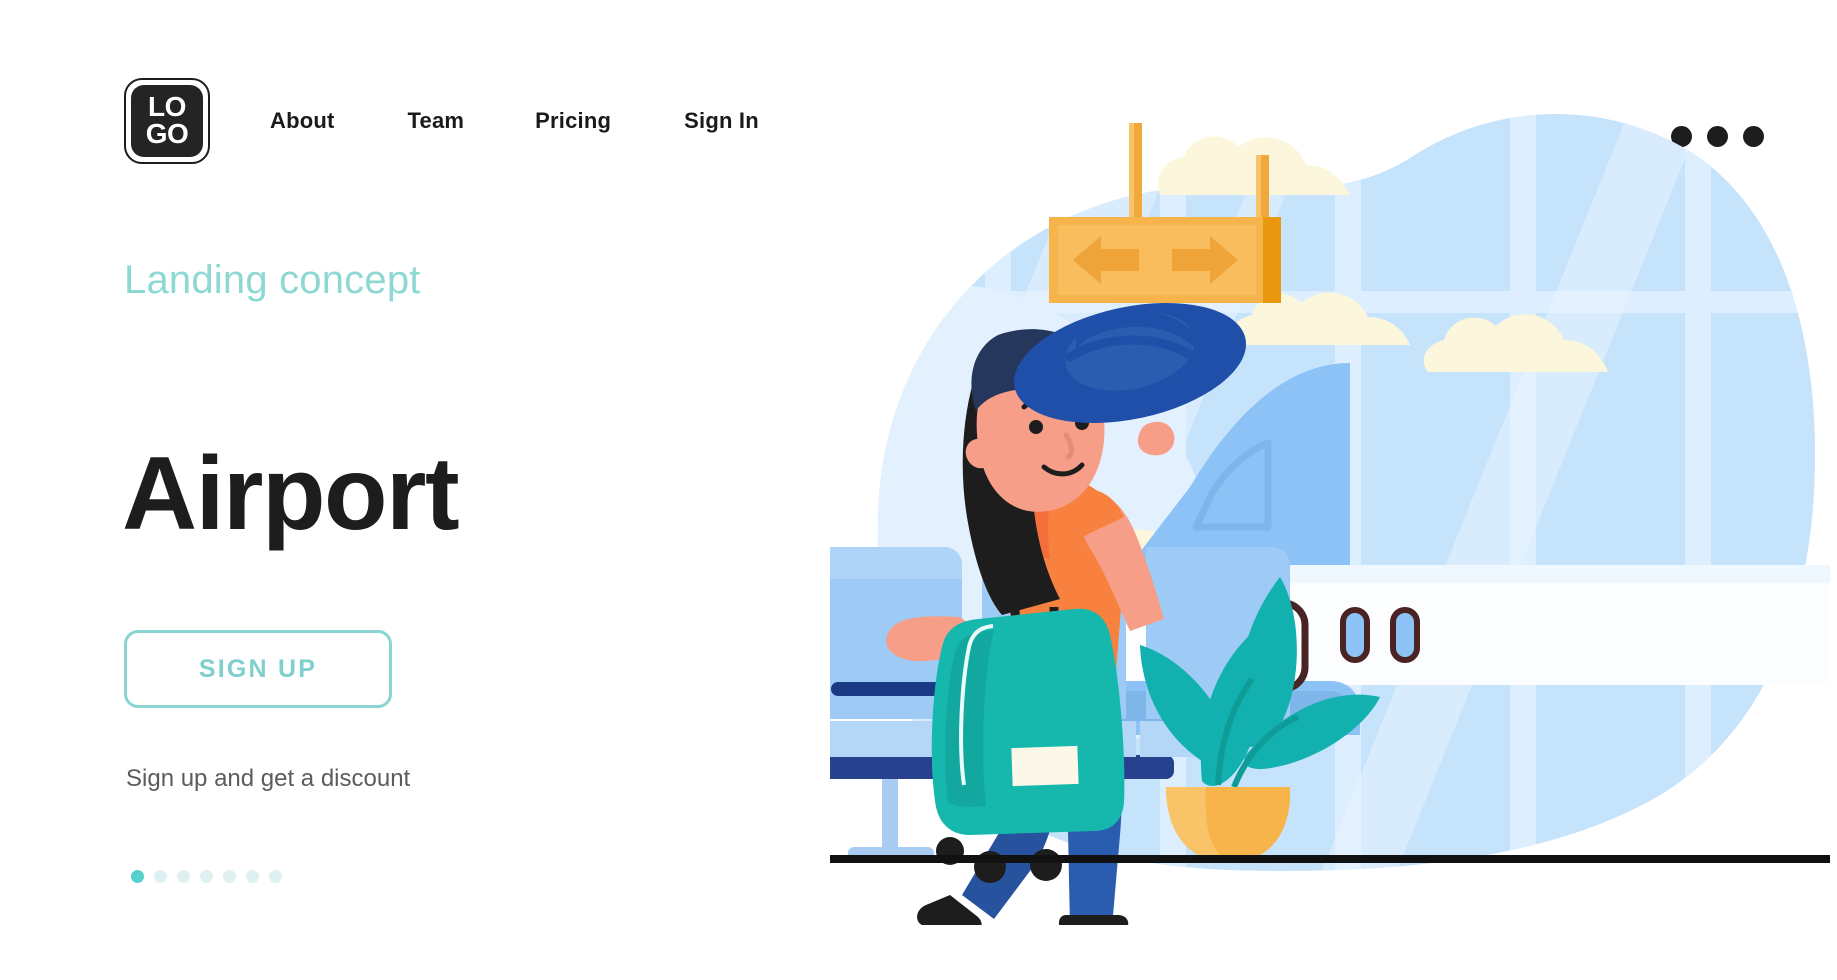 The width and height of the screenshot is (1837, 980). I want to click on carousel-dots, so click(206, 876).